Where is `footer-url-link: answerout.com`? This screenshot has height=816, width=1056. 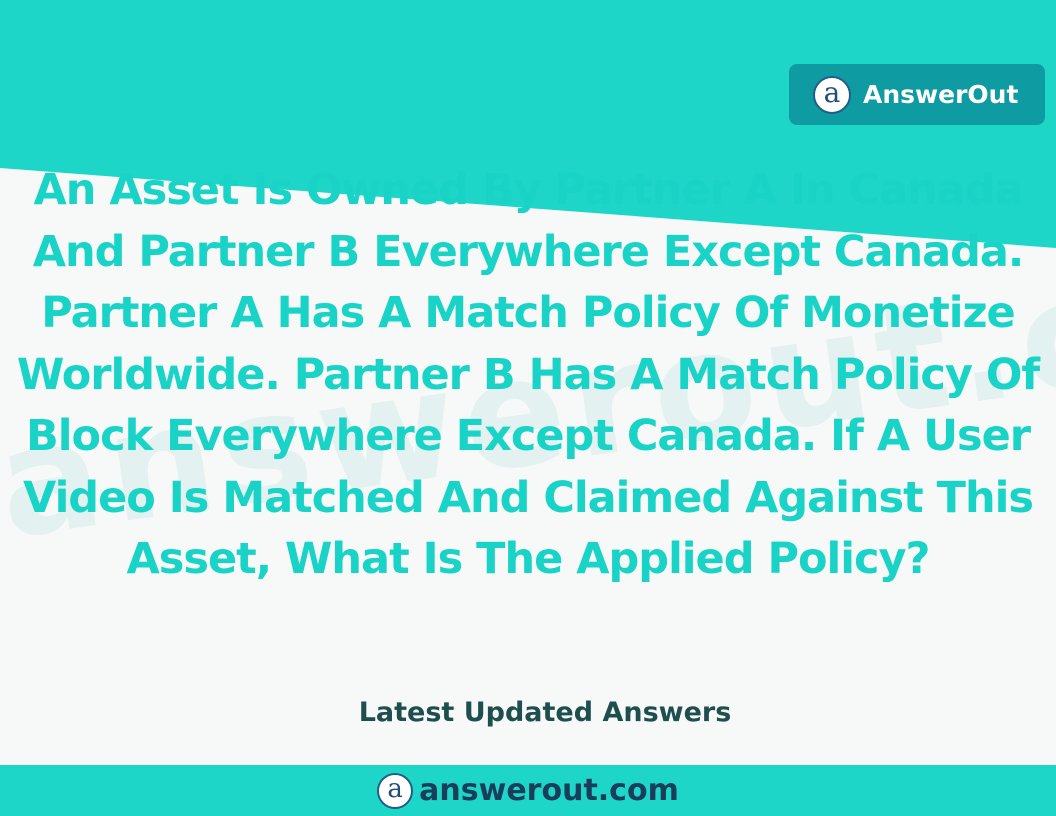 footer-url-link: answerout.com is located at coordinates (549, 790).